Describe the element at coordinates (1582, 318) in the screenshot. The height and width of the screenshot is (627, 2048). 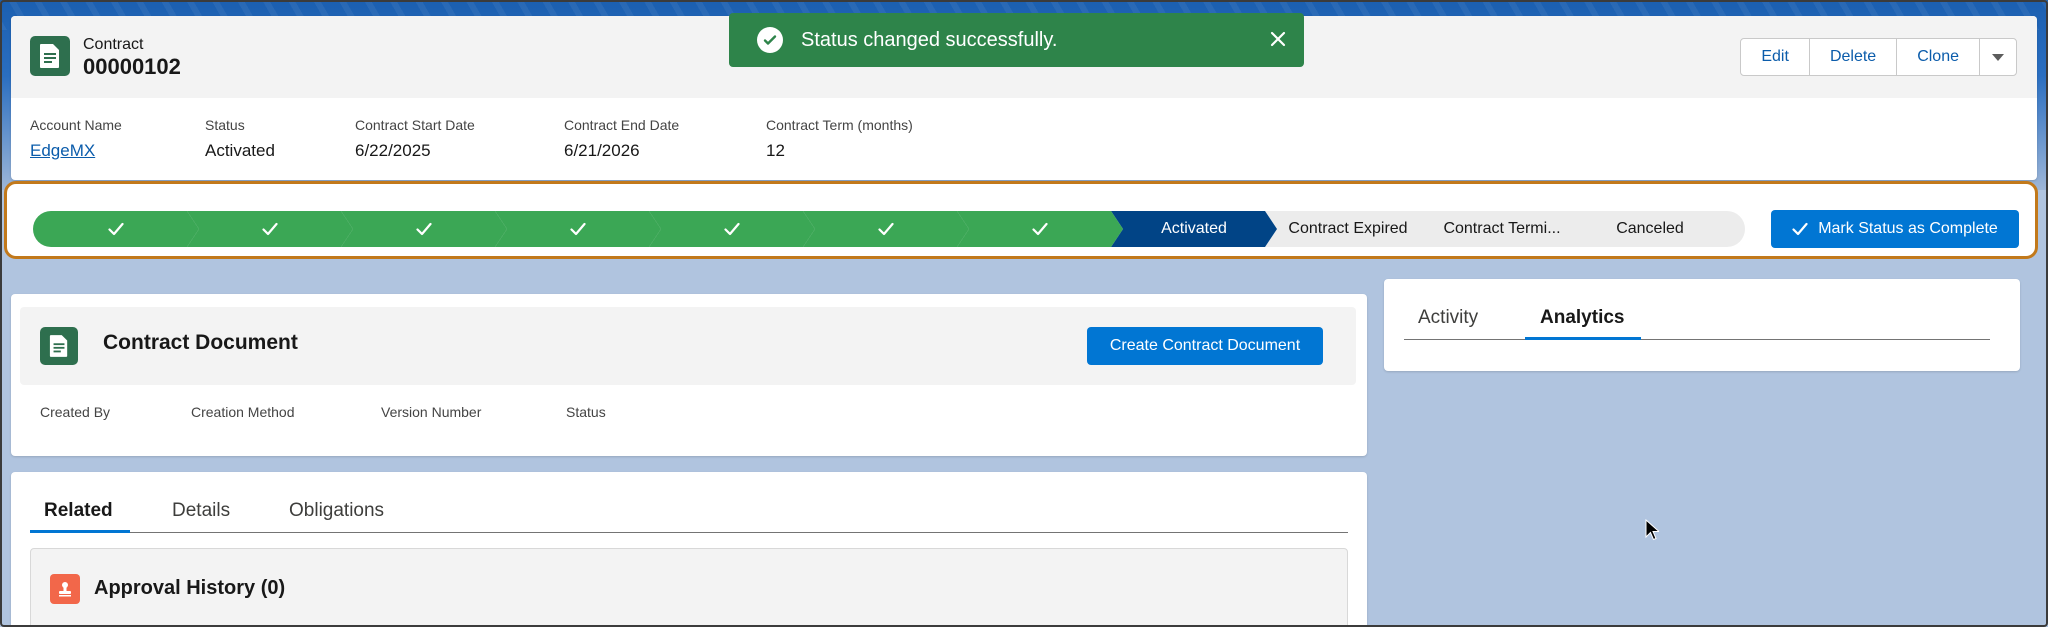
I see `tab-analytics: Analytics` at that location.